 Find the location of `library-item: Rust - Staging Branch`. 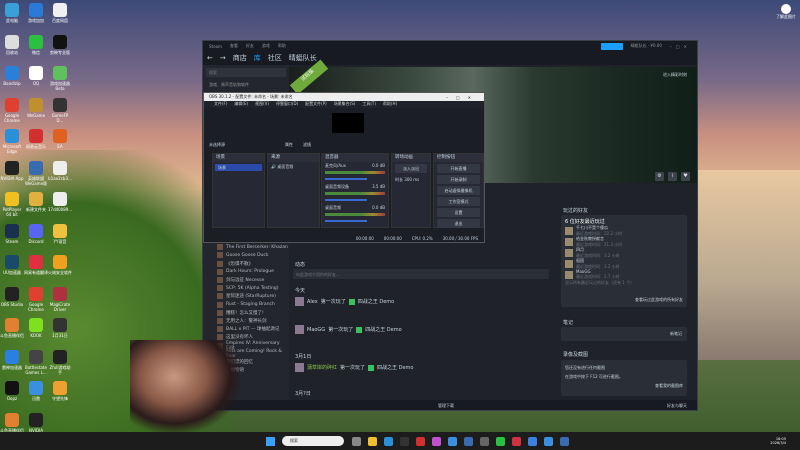

library-item: Rust - Staging Branch is located at coordinates (246, 305).